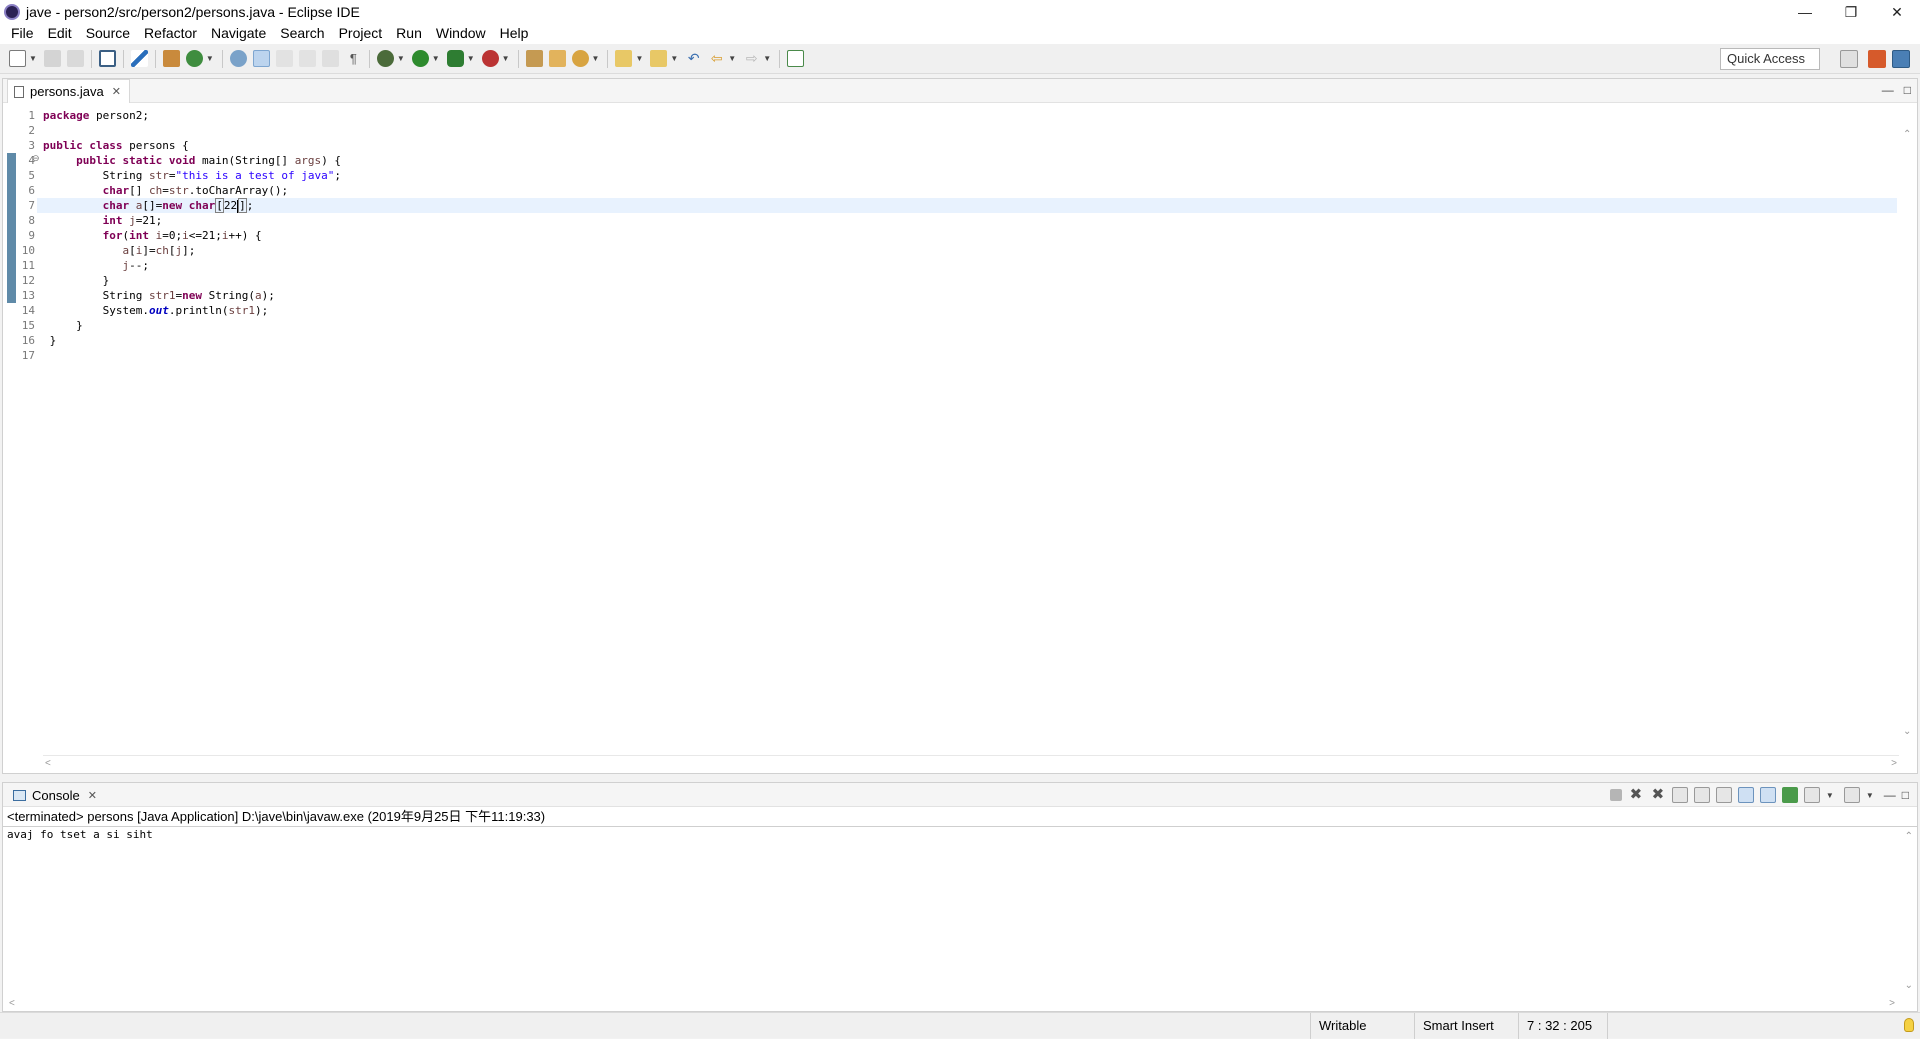 The height and width of the screenshot is (1039, 1920). Describe the element at coordinates (1745, 795) in the screenshot. I see `show-on-stdout-icon` at that location.